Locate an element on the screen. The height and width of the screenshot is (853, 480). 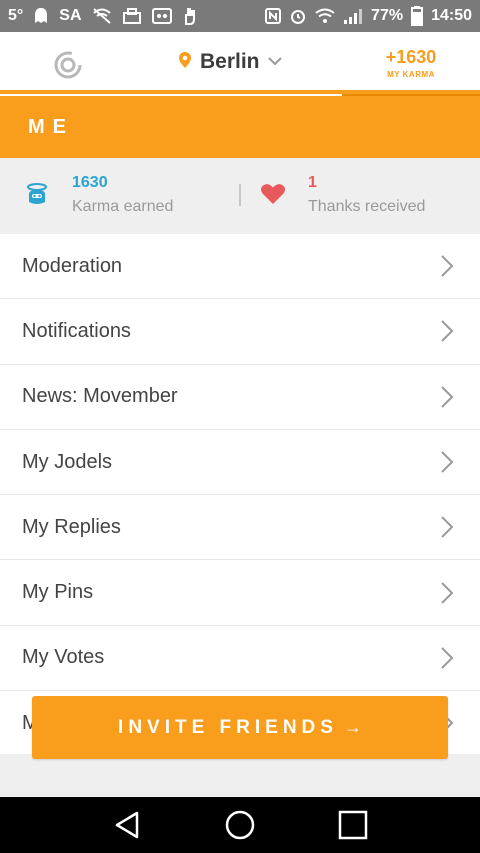
back-button is located at coordinates (127, 825).